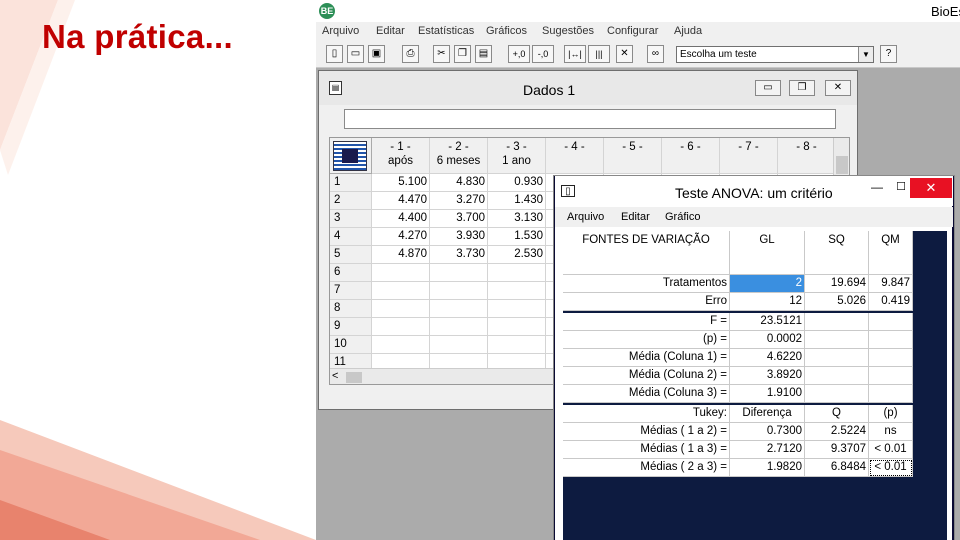 This screenshot has width=960, height=540. I want to click on chevron-down-icon: ▼, so click(865, 54).